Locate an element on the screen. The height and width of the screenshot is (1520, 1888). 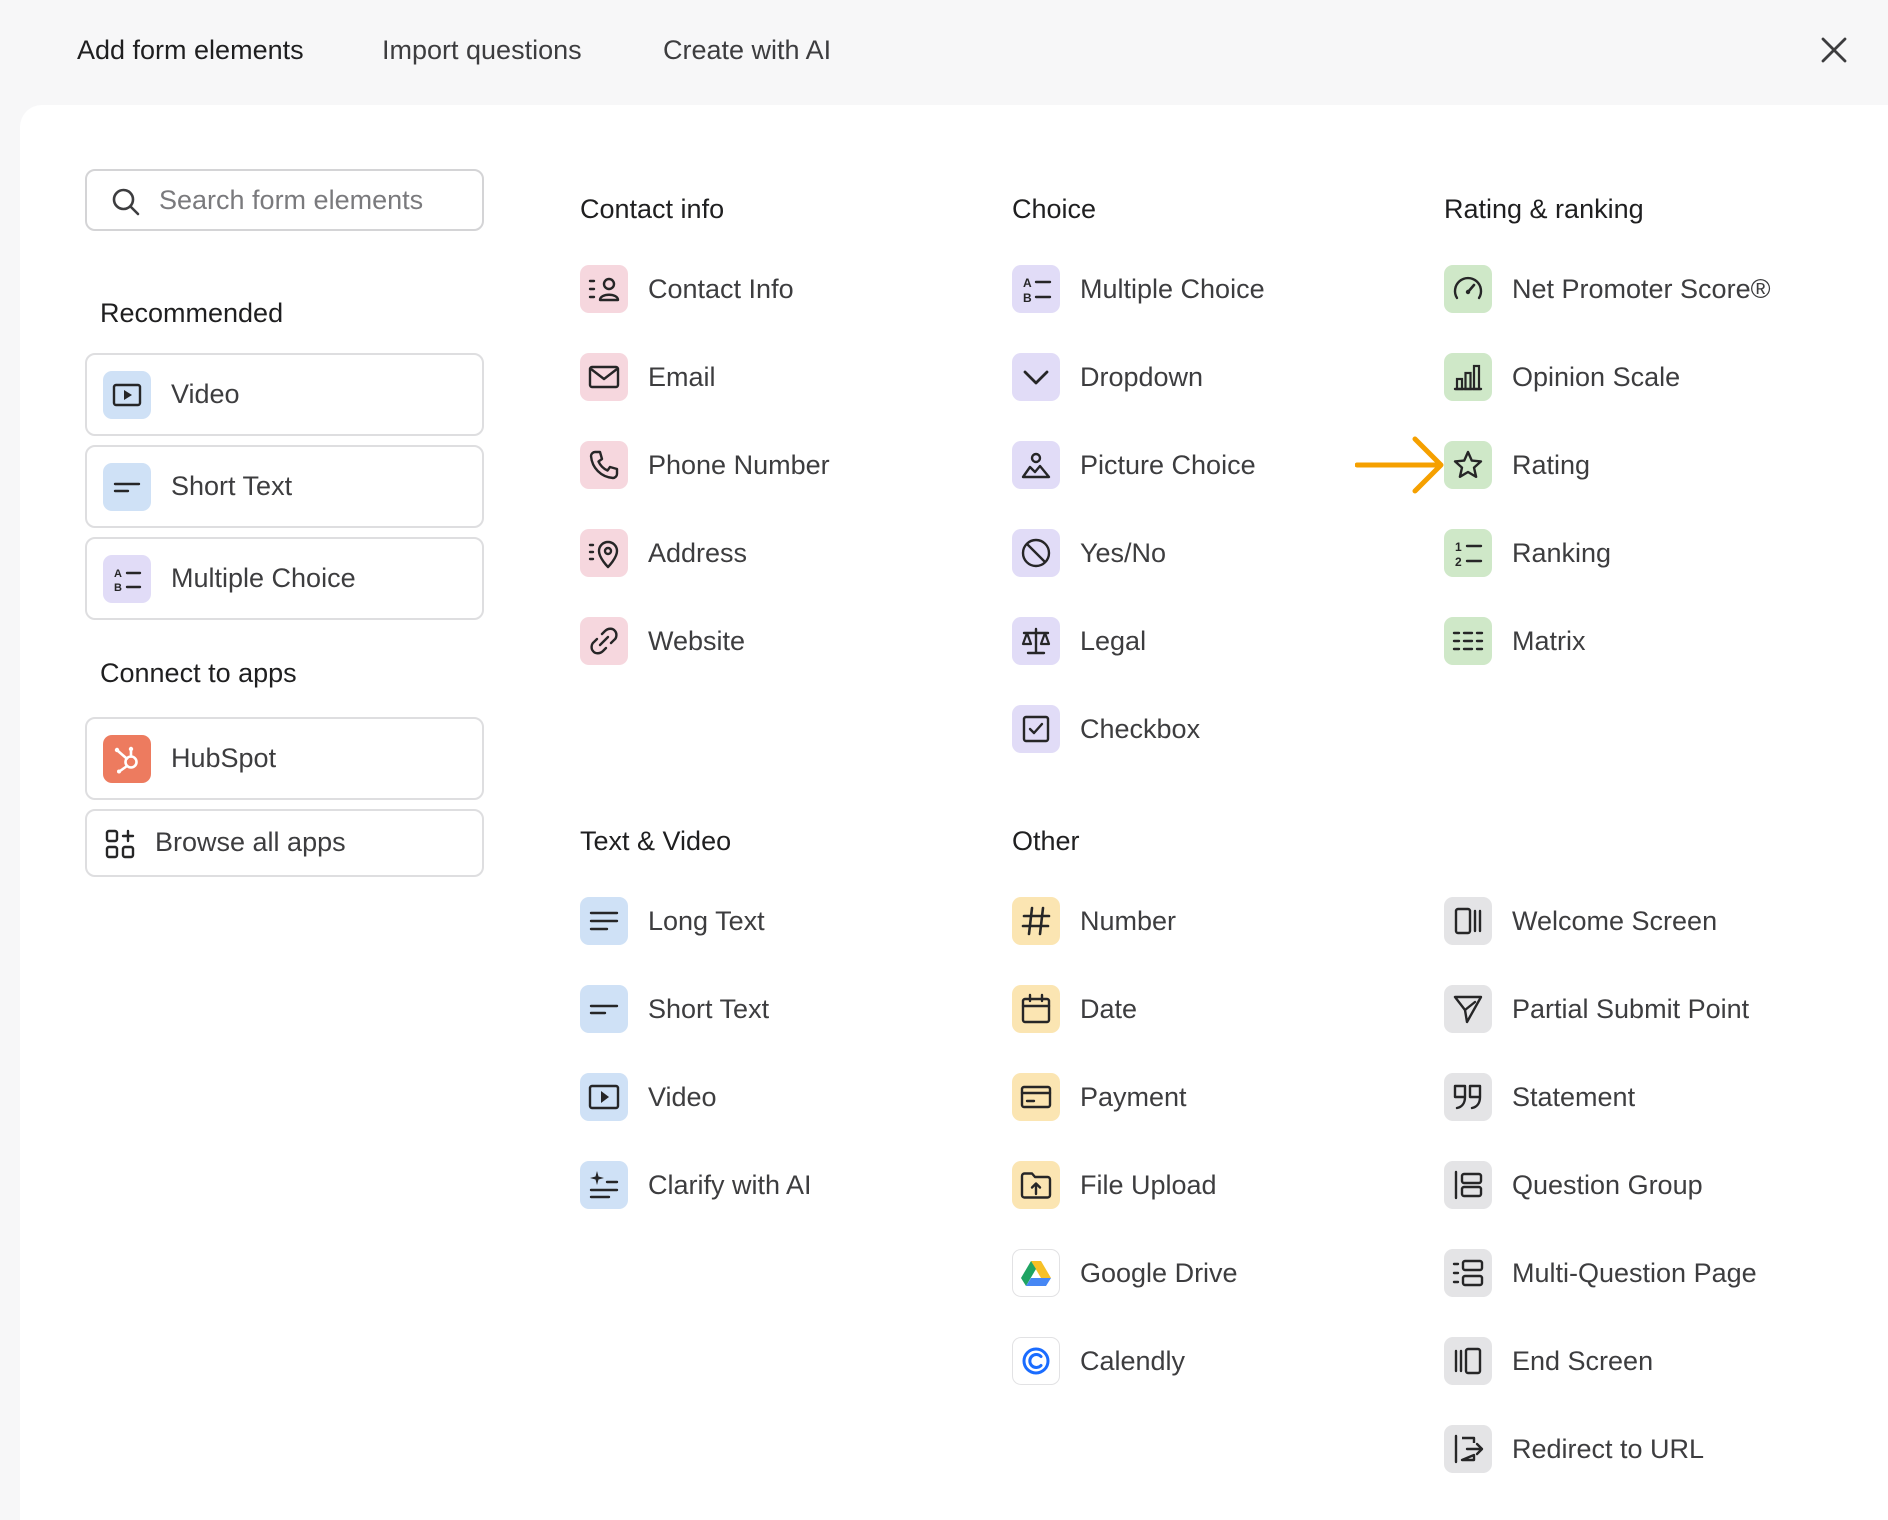
element-matrix: Matrix is located at coordinates (1515, 641).